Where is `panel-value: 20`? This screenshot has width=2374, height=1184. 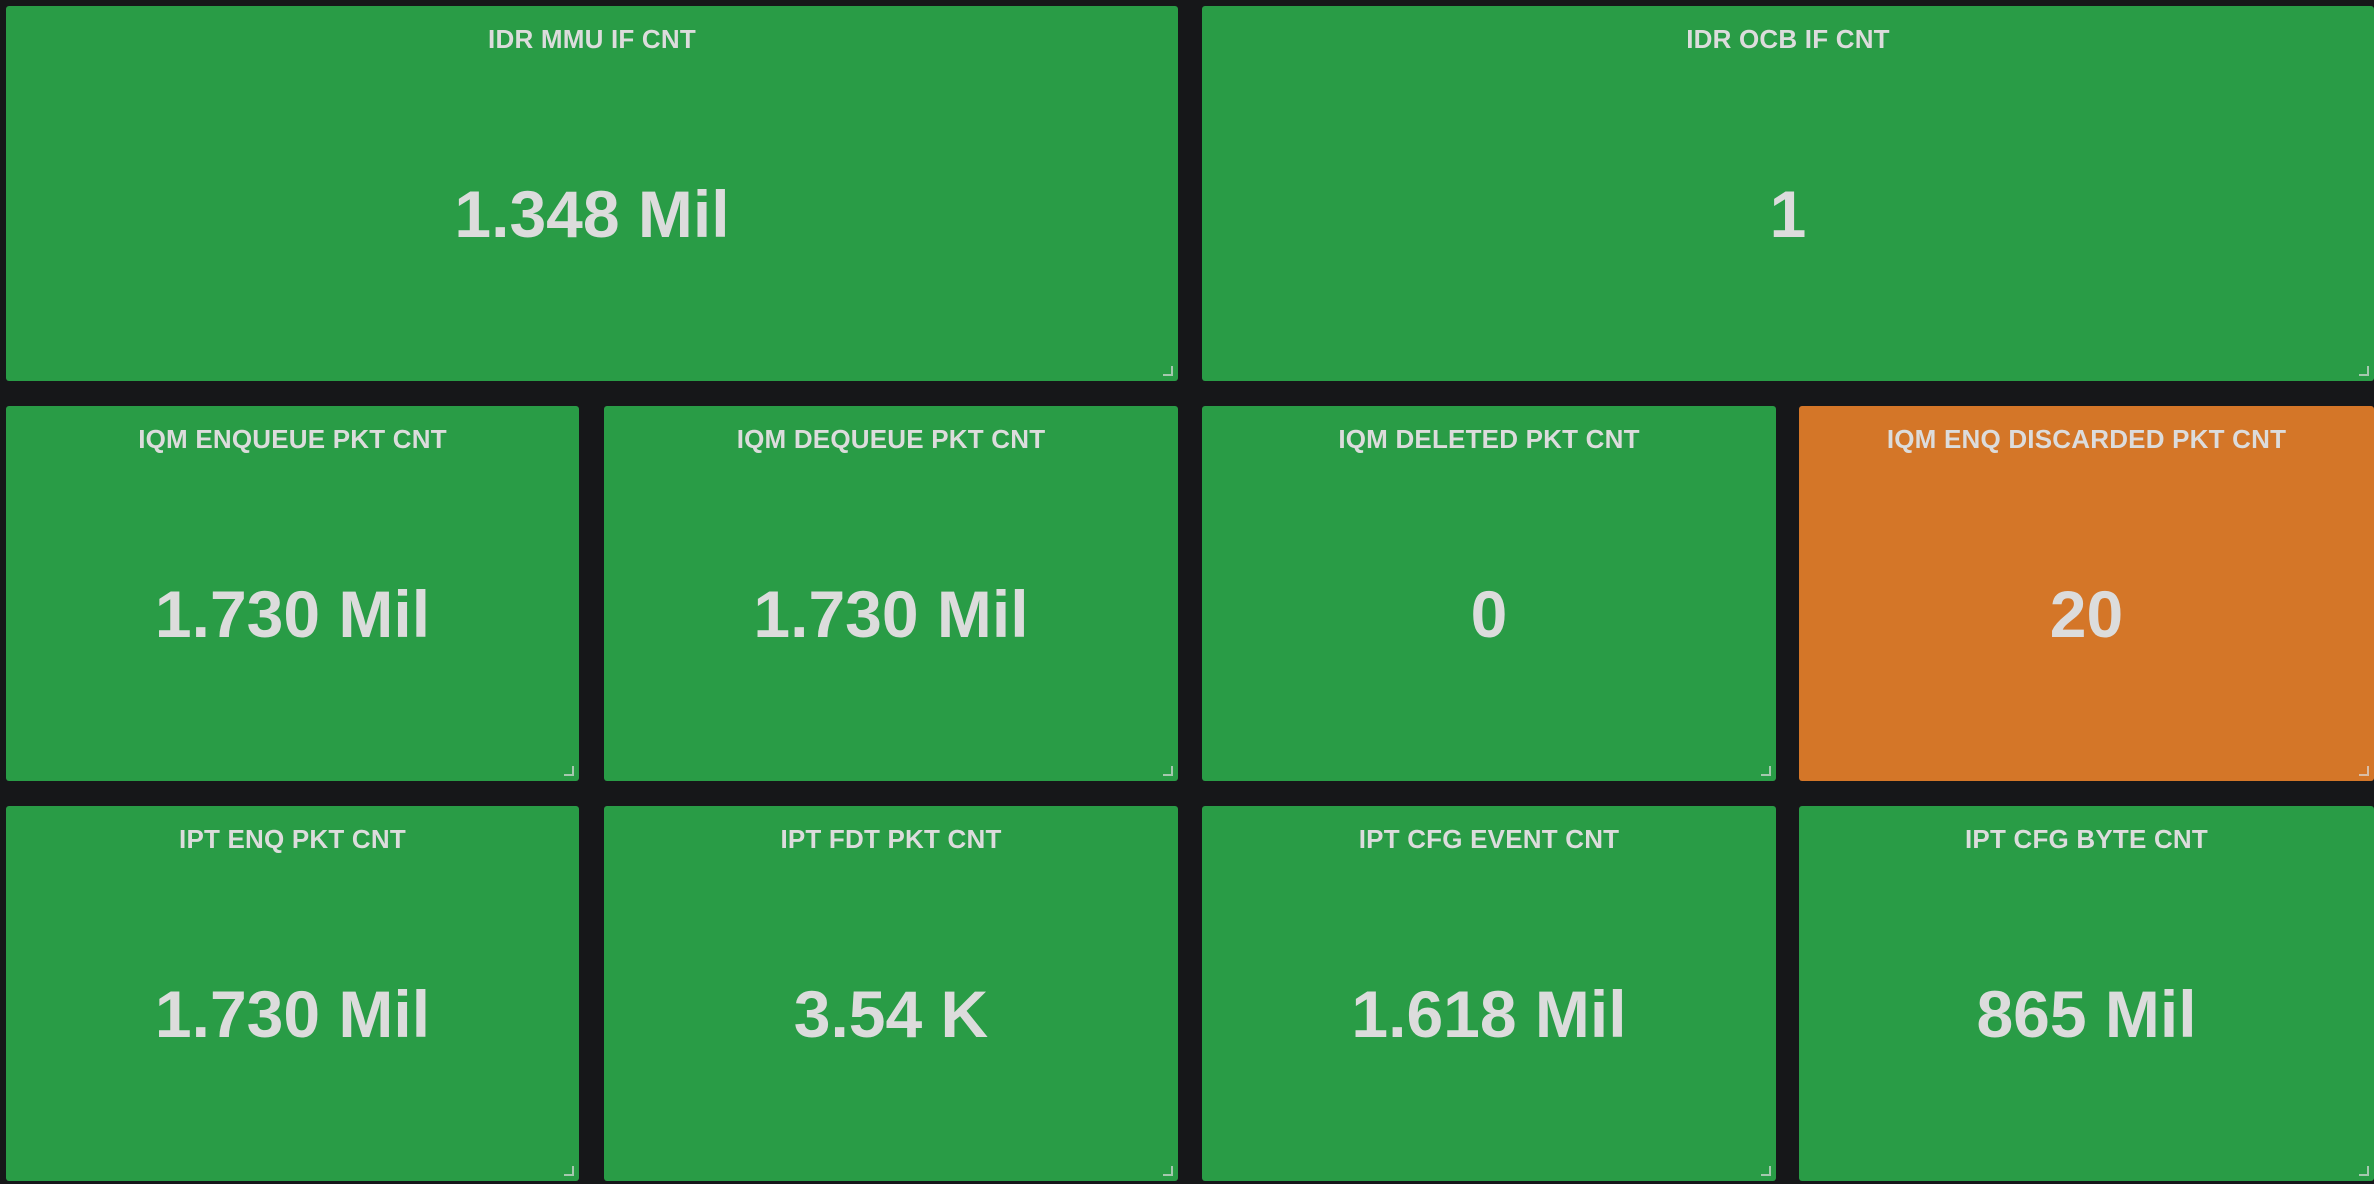 panel-value: 20 is located at coordinates (2086, 613).